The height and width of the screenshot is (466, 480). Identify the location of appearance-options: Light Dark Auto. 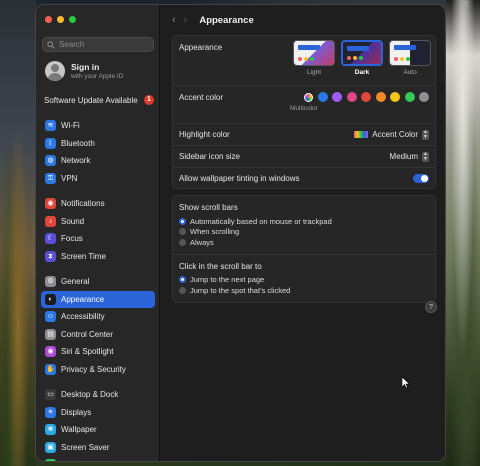
(362, 58).